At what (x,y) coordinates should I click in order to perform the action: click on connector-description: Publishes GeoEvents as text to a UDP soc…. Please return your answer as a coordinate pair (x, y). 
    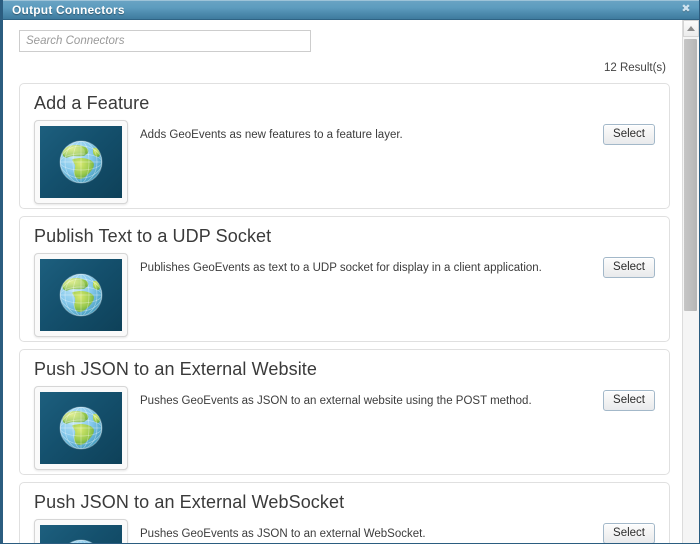
    Looking at the image, I should click on (341, 268).